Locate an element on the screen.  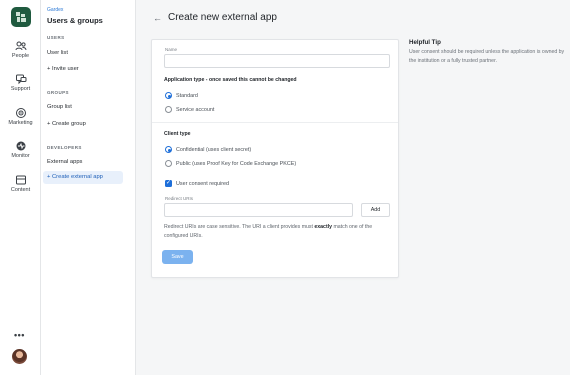
people-icon is located at coordinates (20, 46).